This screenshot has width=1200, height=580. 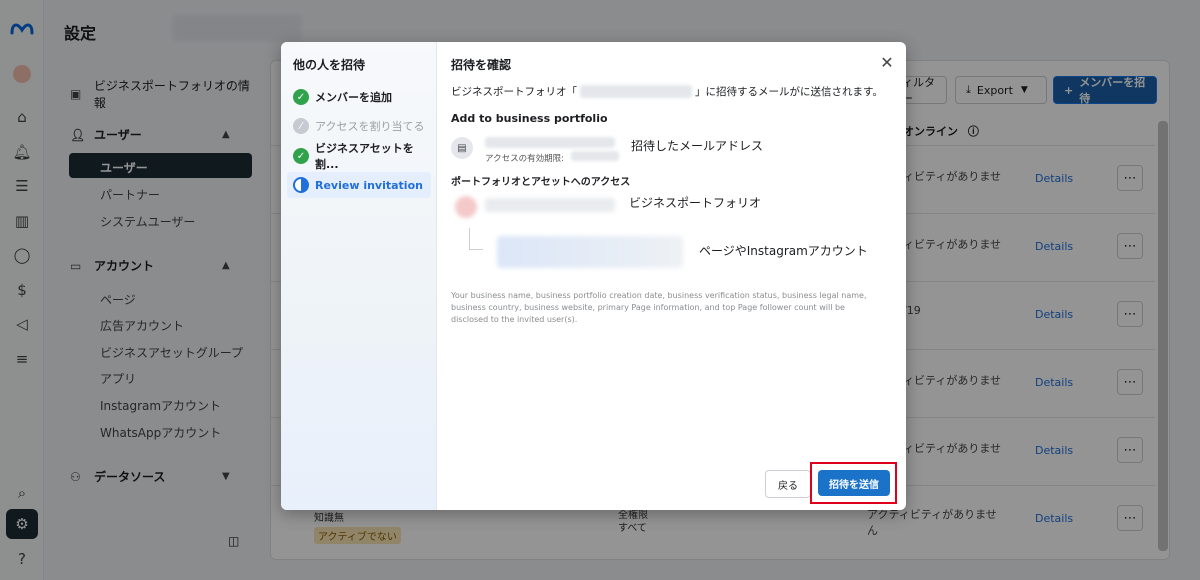 I want to click on invite-description: ビジネスポートフォリオ「 」に招待するメールがに送信されます。, so click(x=667, y=91).